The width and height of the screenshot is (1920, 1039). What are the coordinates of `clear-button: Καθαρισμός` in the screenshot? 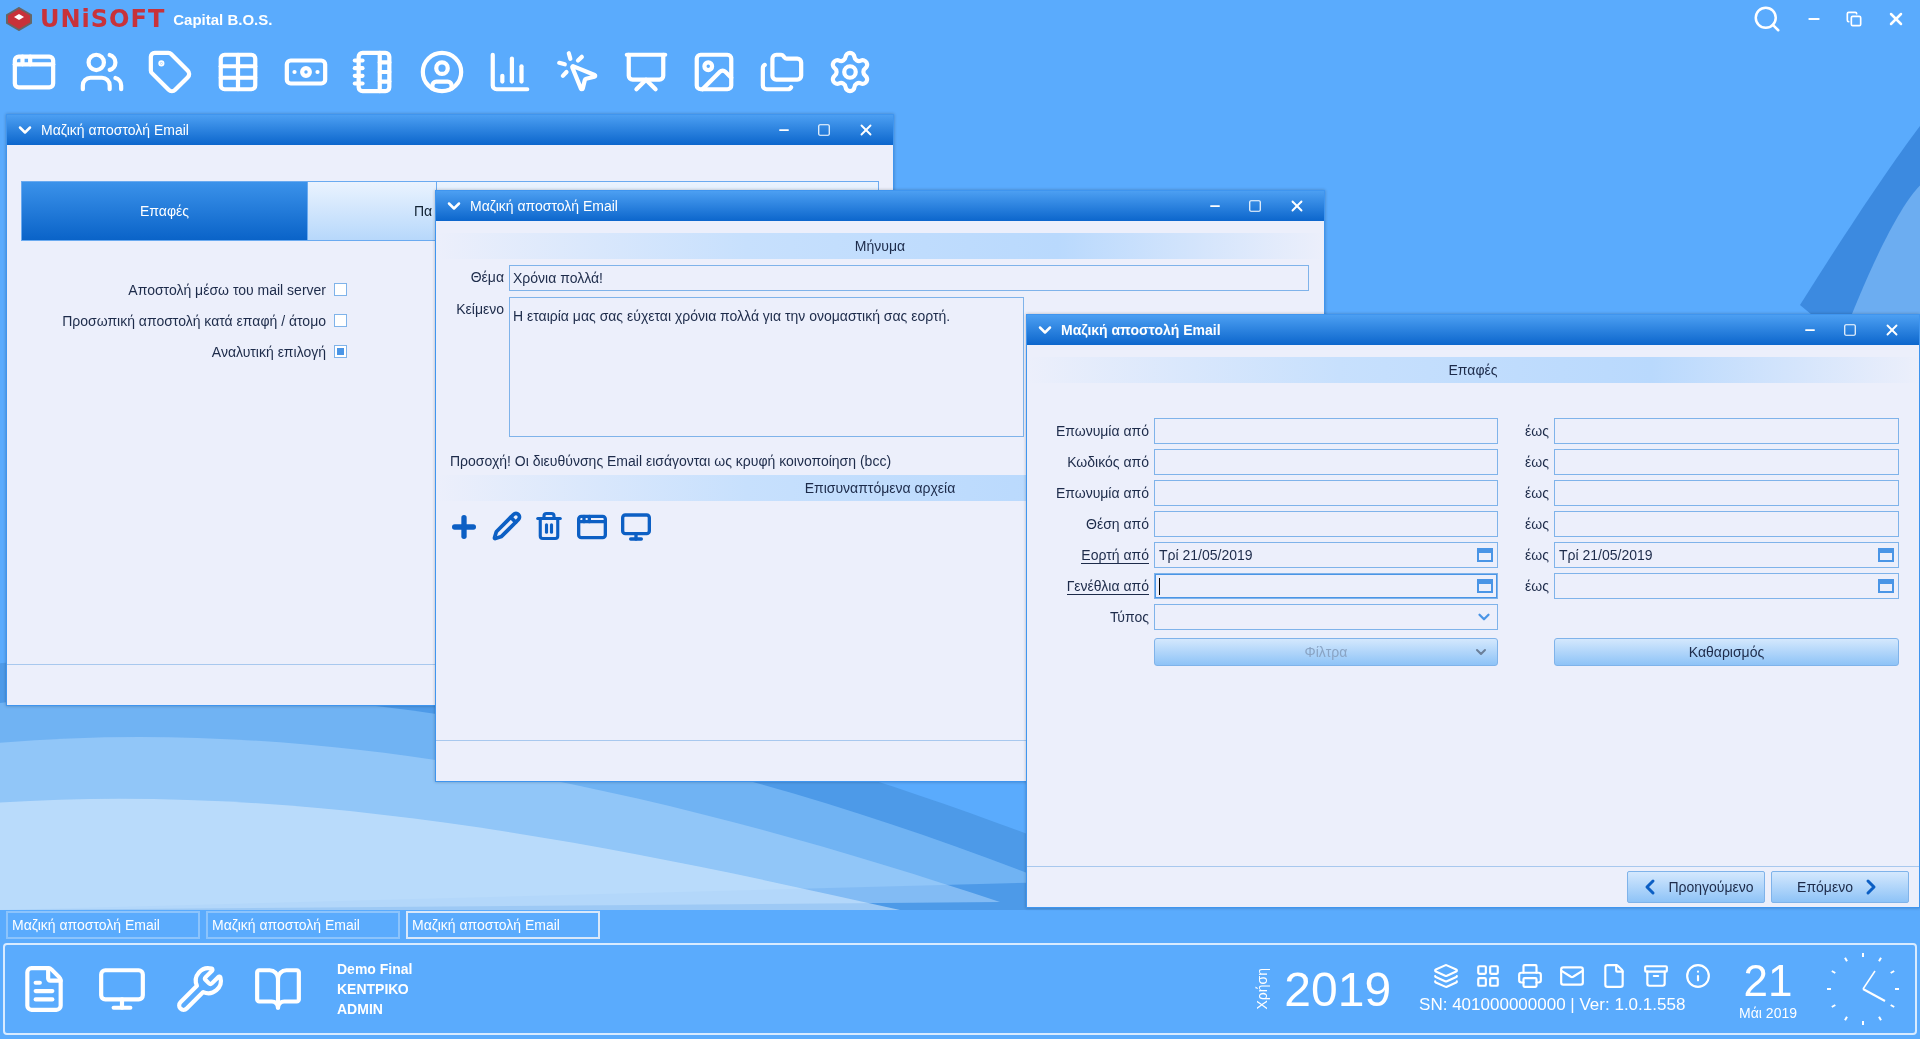 It's located at (1726, 652).